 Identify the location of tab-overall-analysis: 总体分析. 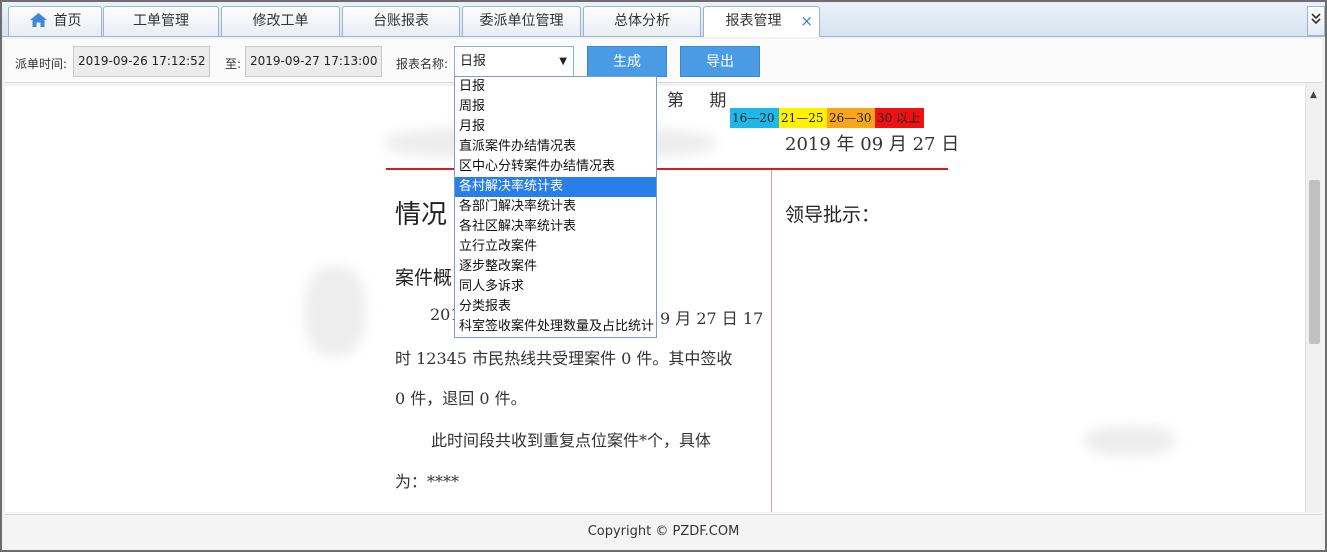
(642, 21).